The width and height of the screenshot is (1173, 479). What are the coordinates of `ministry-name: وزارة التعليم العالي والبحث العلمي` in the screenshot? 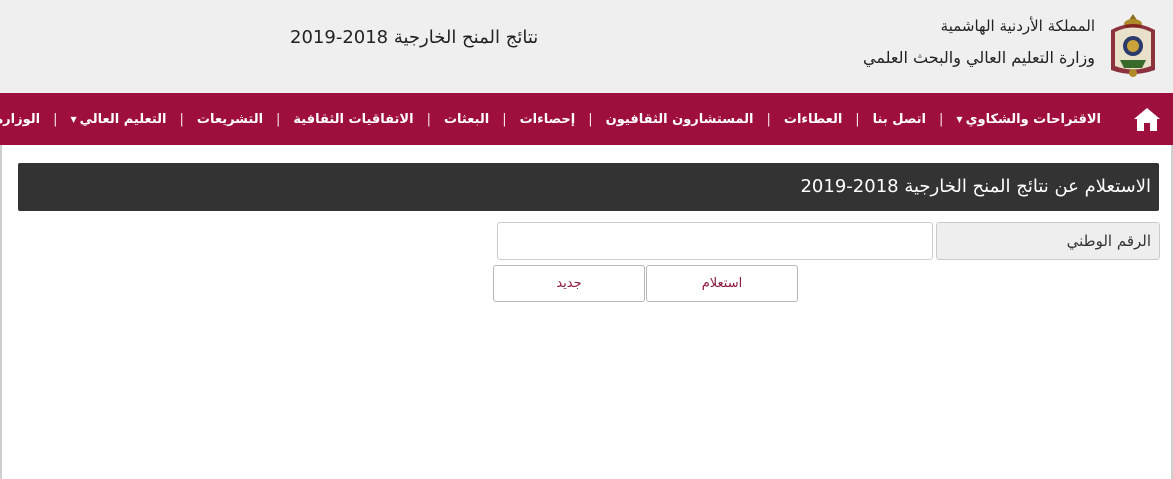 It's located at (979, 57).